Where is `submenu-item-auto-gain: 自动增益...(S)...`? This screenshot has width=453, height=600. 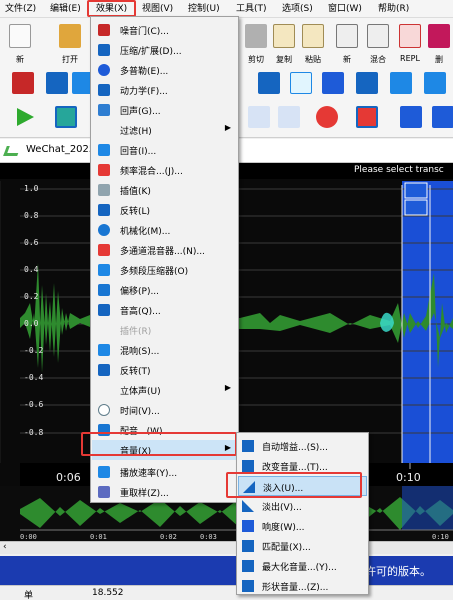
submenu-item-auto-gain: 自动增益...(S)... is located at coordinates (302, 446).